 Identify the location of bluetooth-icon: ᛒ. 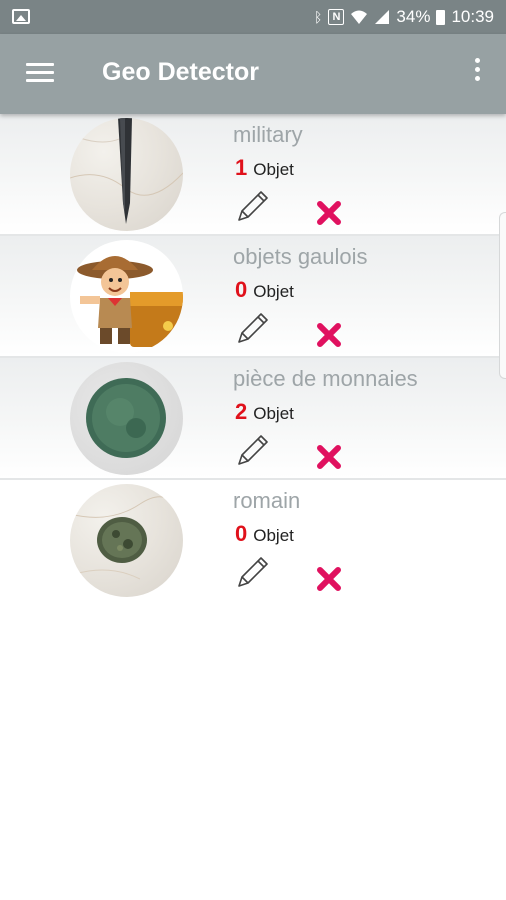
(318, 17).